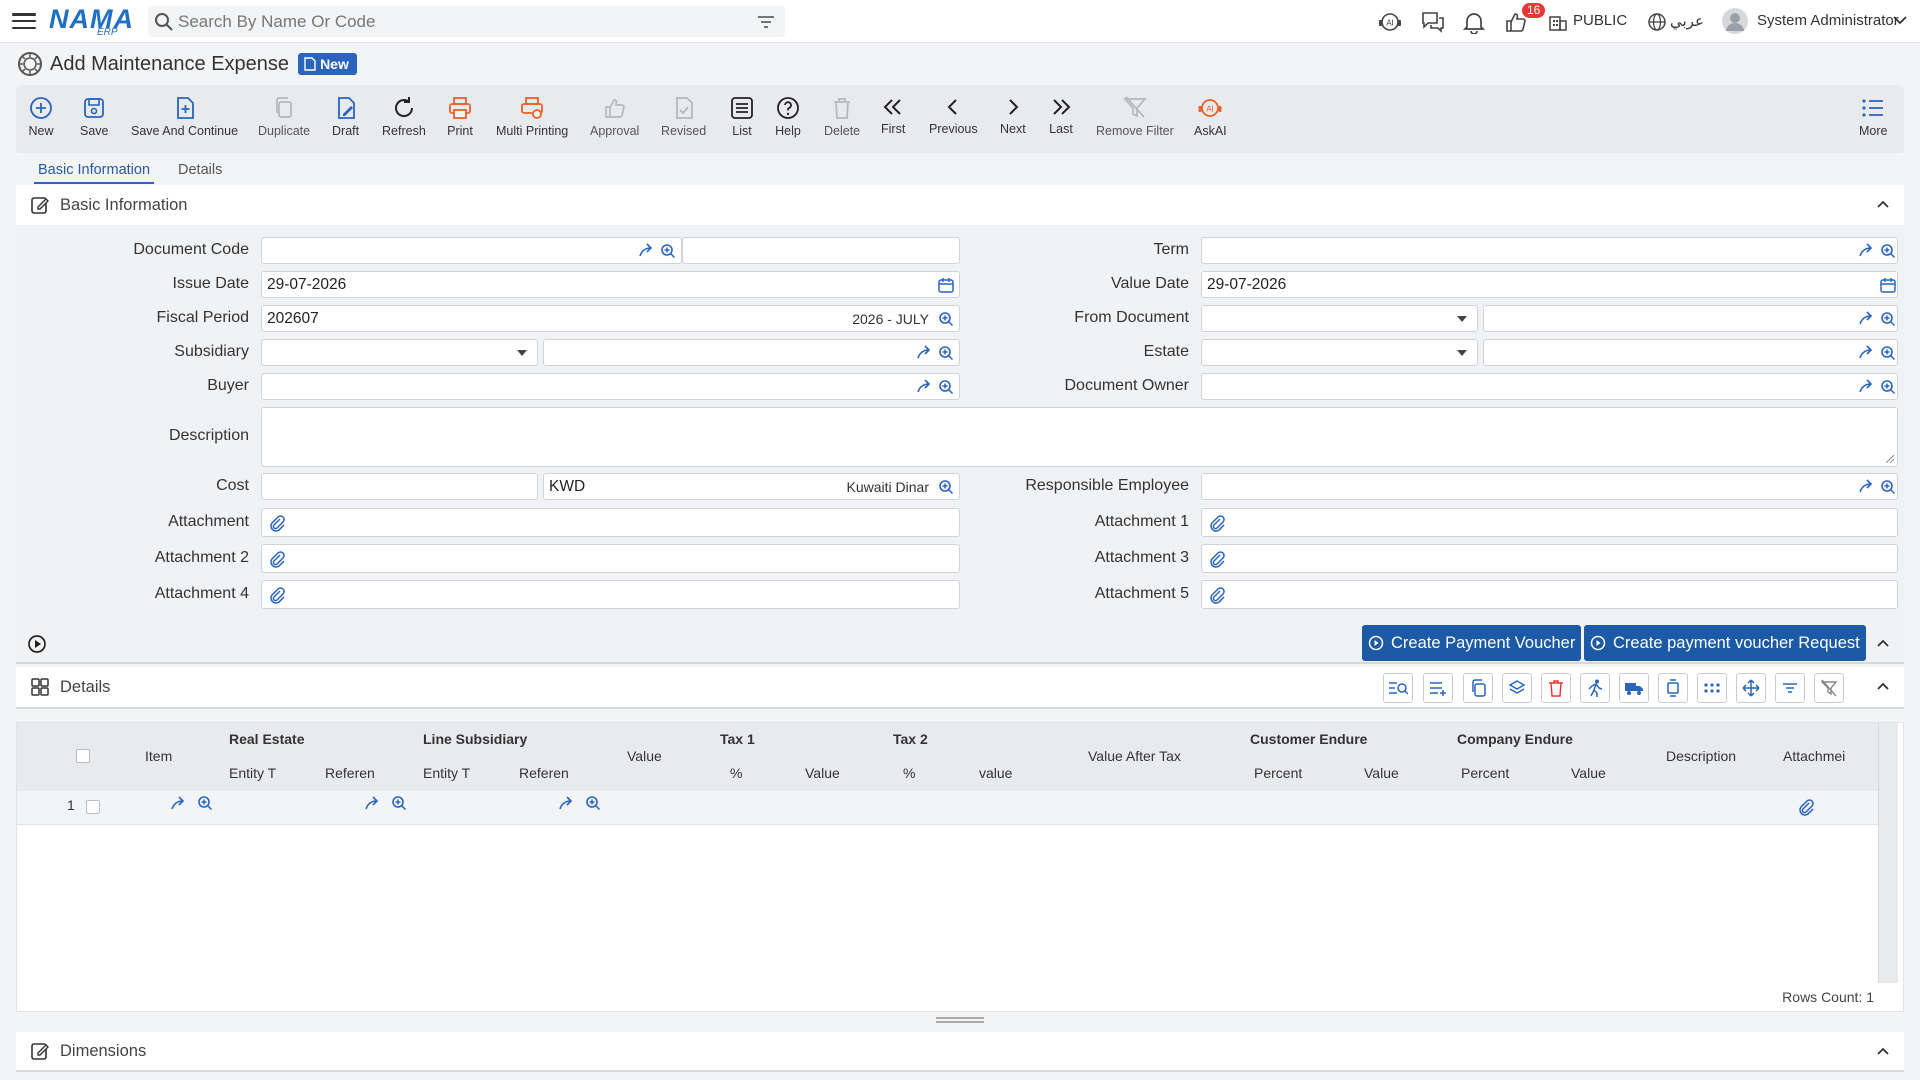 The image size is (1920, 1080). What do you see at coordinates (1438, 688) in the screenshot?
I see `add-lines-button` at bounding box center [1438, 688].